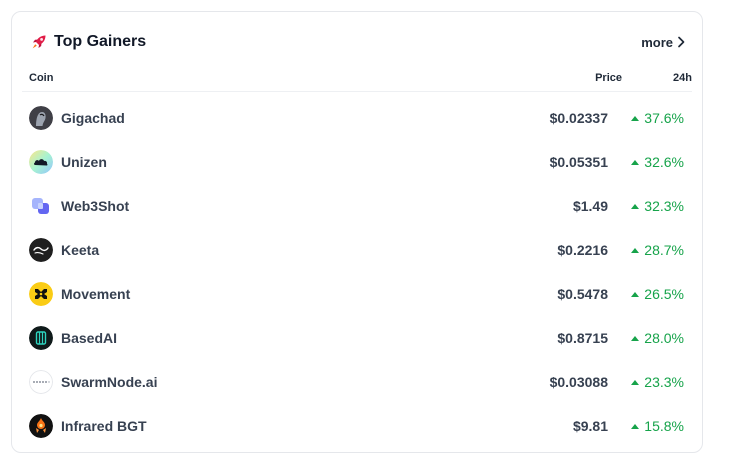 The image size is (739, 459). What do you see at coordinates (109, 382) in the screenshot?
I see `coin-name: SwarmNode.ai` at bounding box center [109, 382].